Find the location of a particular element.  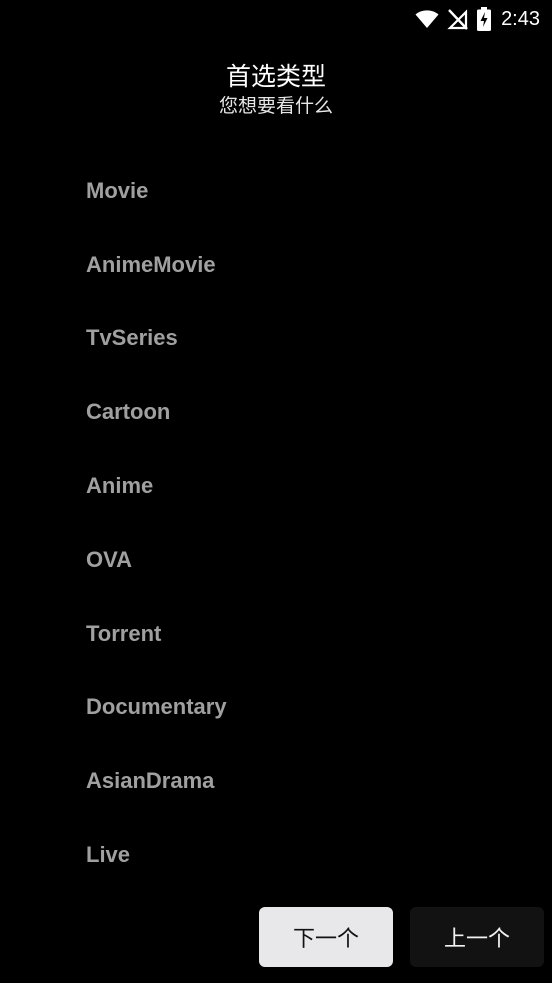

header: 首选类型 您想要看什么 is located at coordinates (276, 90).